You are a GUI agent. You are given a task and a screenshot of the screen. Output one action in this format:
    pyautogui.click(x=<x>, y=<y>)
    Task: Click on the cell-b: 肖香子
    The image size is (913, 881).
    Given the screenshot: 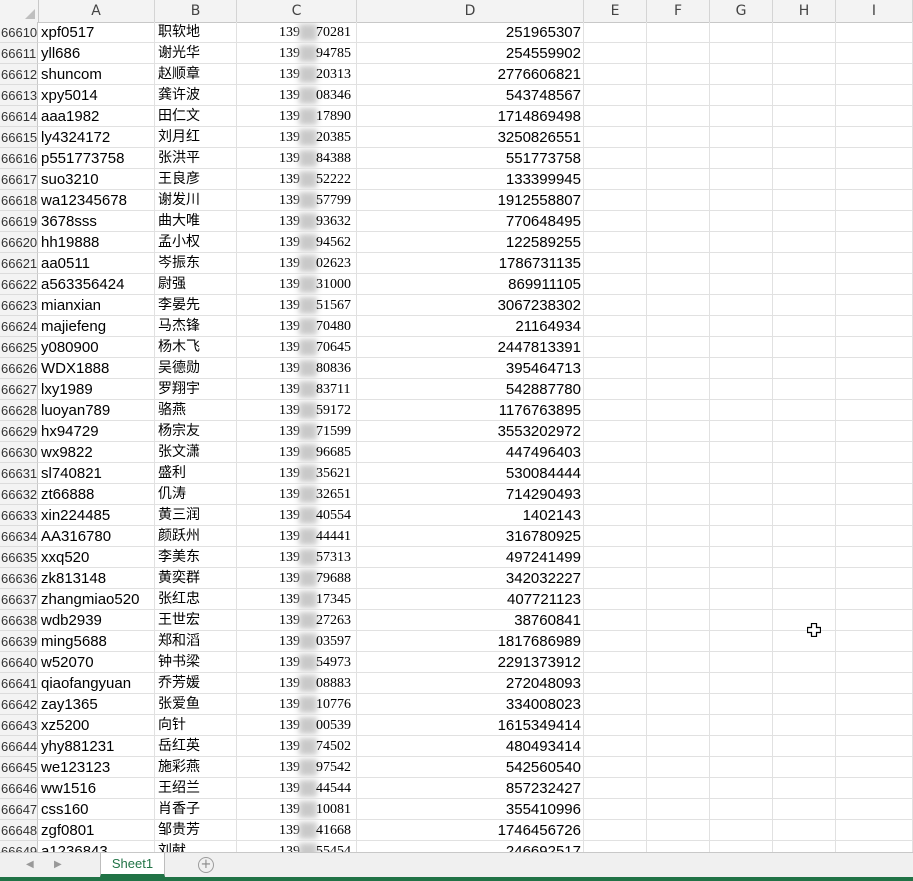 What is the action you would take?
    pyautogui.click(x=196, y=809)
    